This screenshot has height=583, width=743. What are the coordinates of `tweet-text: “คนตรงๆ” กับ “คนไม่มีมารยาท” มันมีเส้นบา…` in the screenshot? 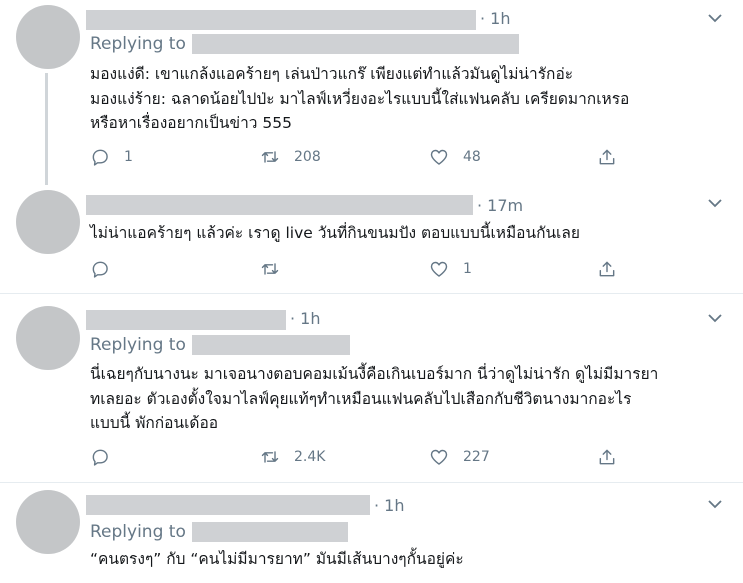 It's located at (277, 559).